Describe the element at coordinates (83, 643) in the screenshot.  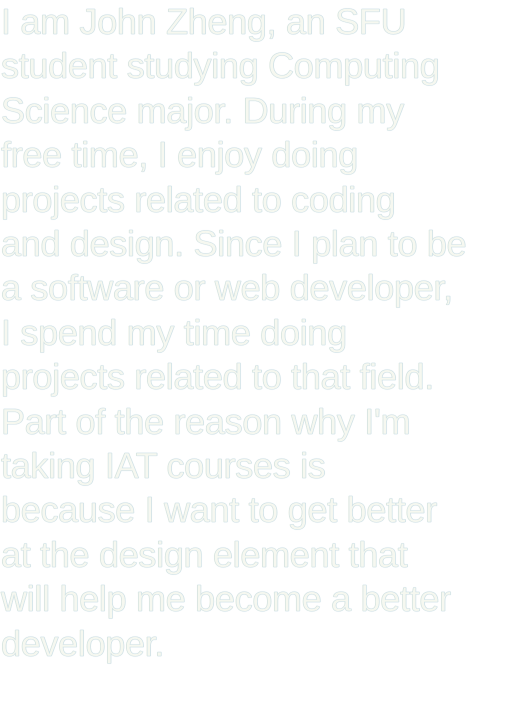
I see `bio-line: developer.` at that location.